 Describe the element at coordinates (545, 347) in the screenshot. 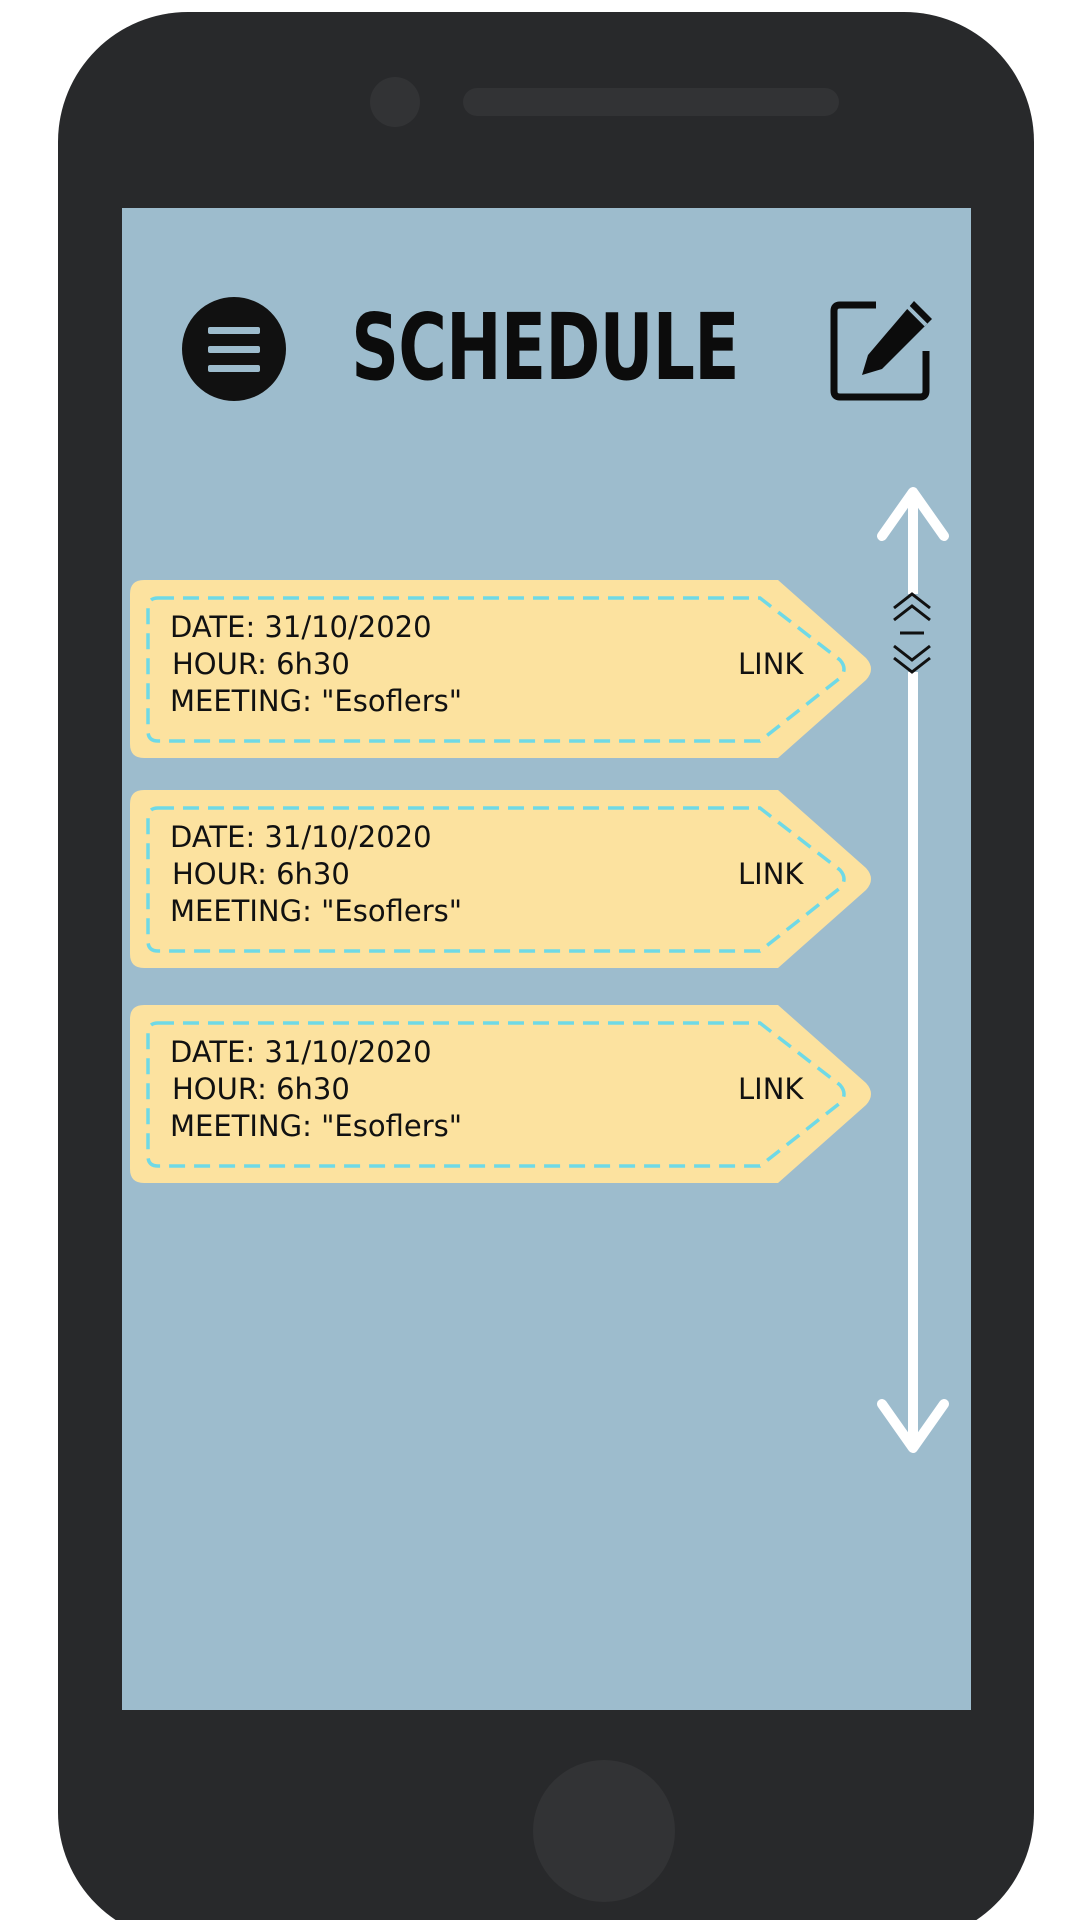

I see `page-title: SCHEDULE` at that location.